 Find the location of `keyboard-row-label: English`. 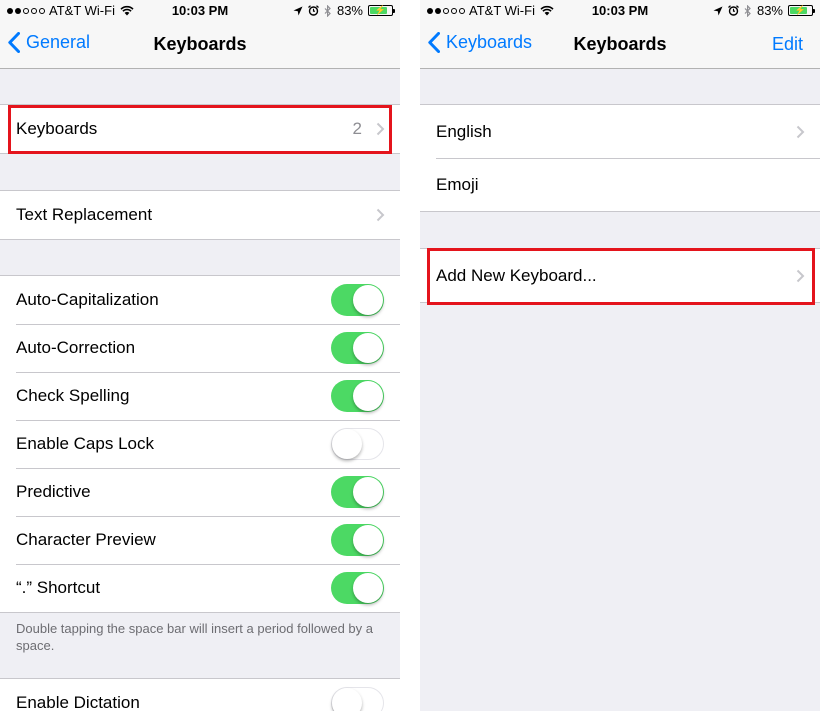

keyboard-row-label: English is located at coordinates (464, 131).